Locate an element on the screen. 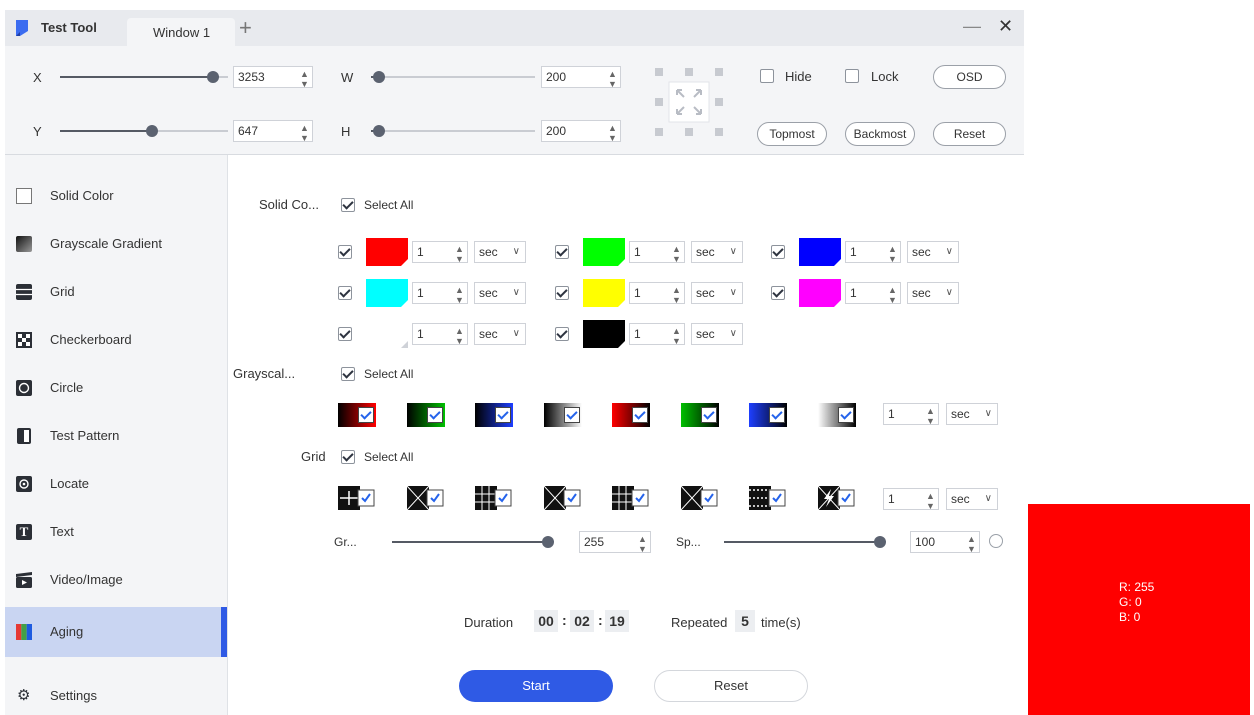 The height and width of the screenshot is (715, 1254). repeat-count-field: 5 is located at coordinates (745, 621).